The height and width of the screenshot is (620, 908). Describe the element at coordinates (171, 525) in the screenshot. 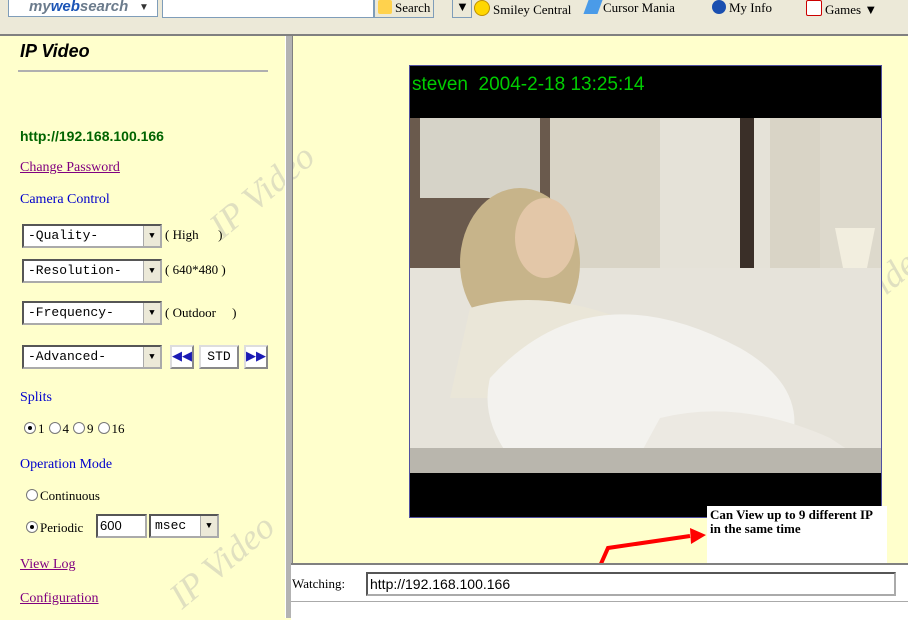

I see `interval-unit-value: msec` at that location.